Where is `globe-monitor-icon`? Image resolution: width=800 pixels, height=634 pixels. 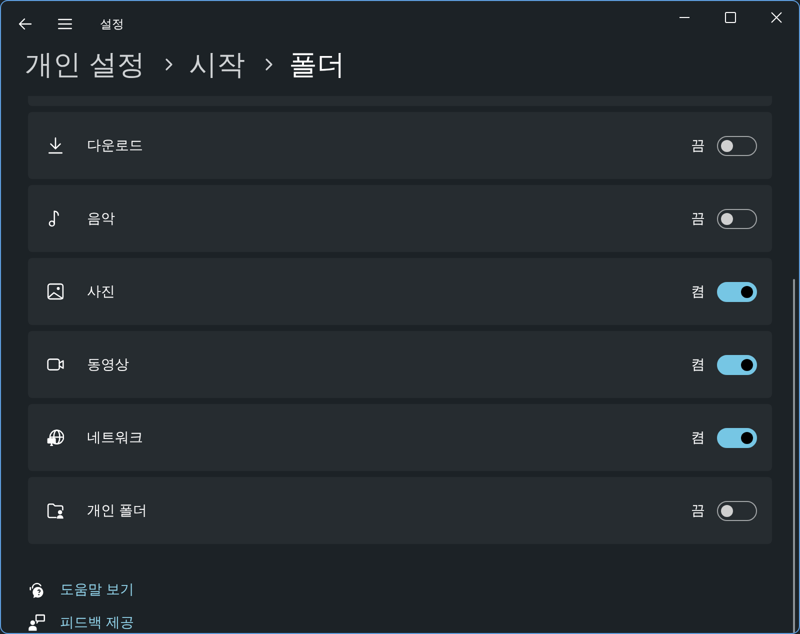 globe-monitor-icon is located at coordinates (55, 437).